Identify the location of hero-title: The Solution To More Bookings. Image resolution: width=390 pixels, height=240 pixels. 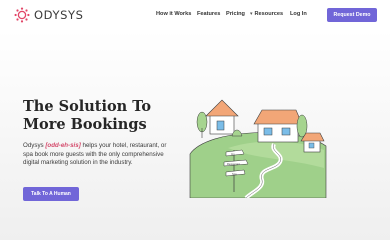
(87, 115).